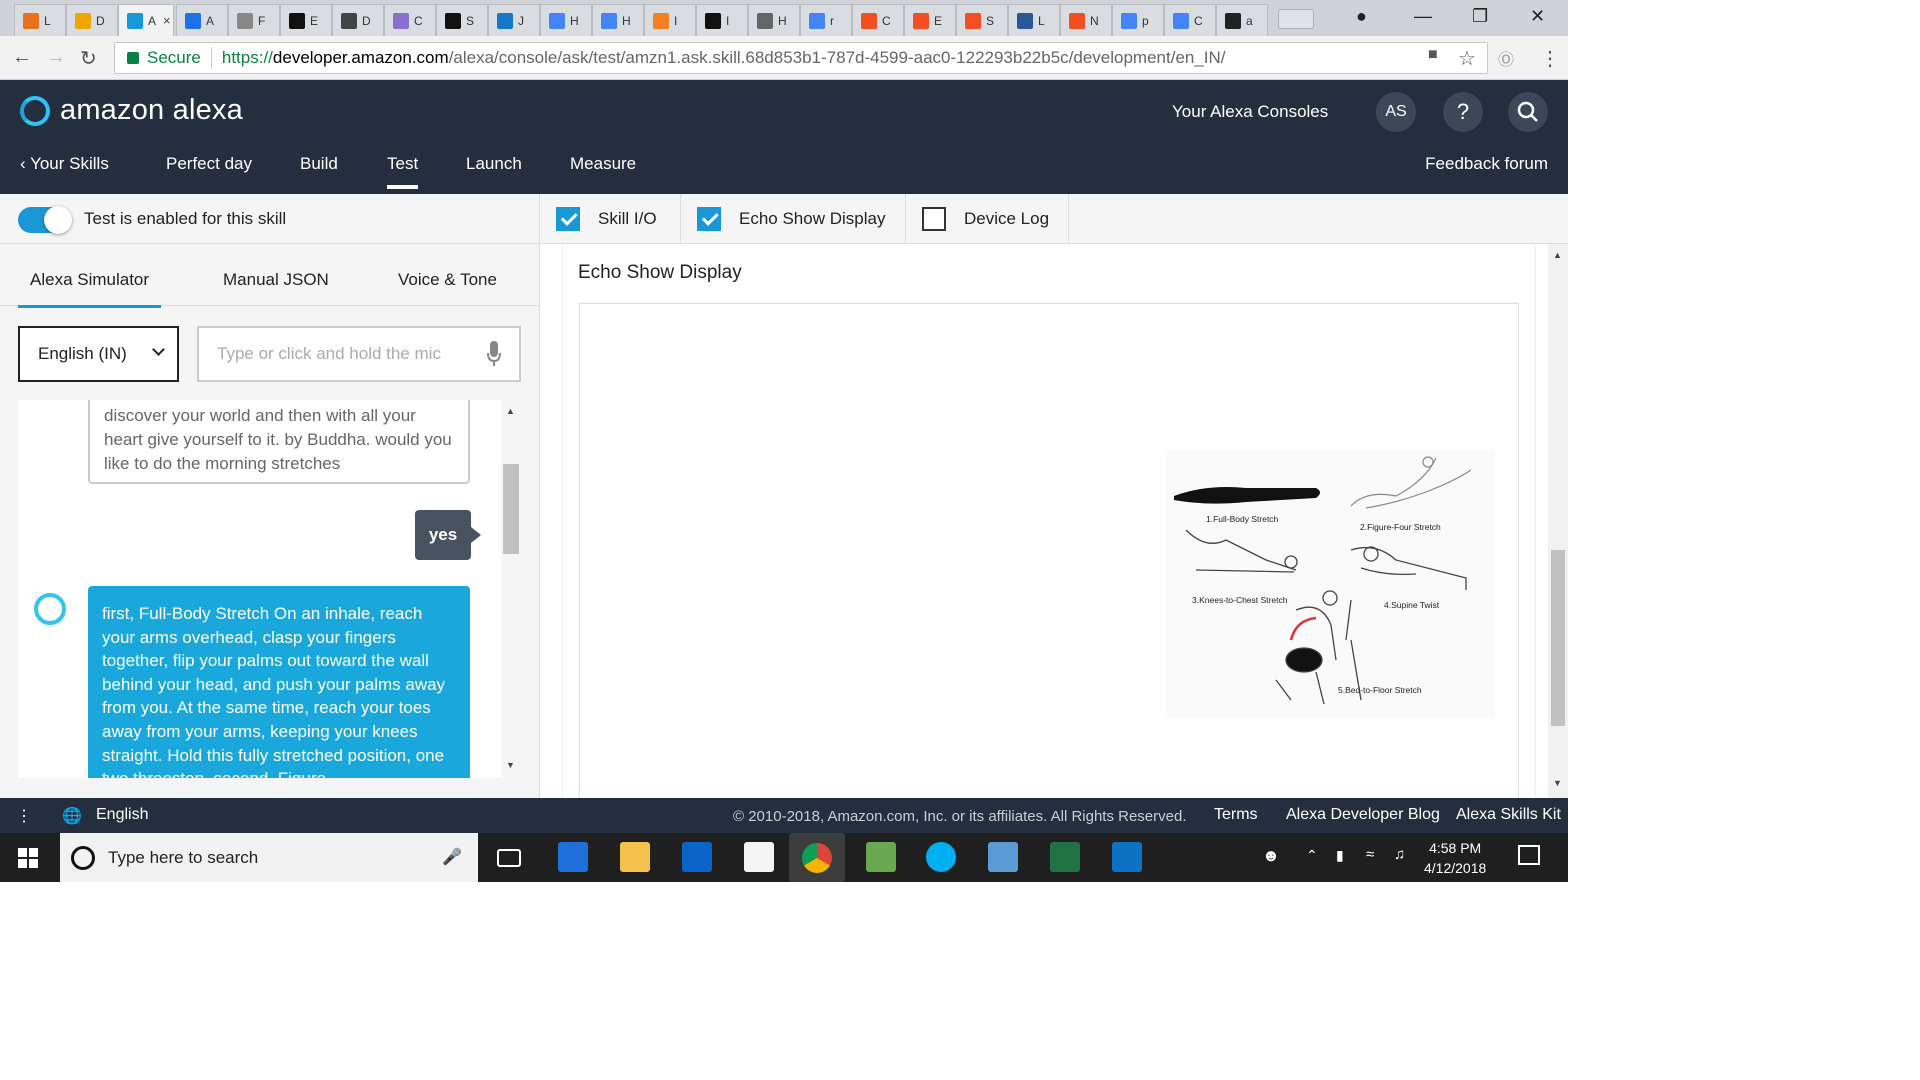  What do you see at coordinates (1480, 16) in the screenshot?
I see `restore-icon: ❐` at bounding box center [1480, 16].